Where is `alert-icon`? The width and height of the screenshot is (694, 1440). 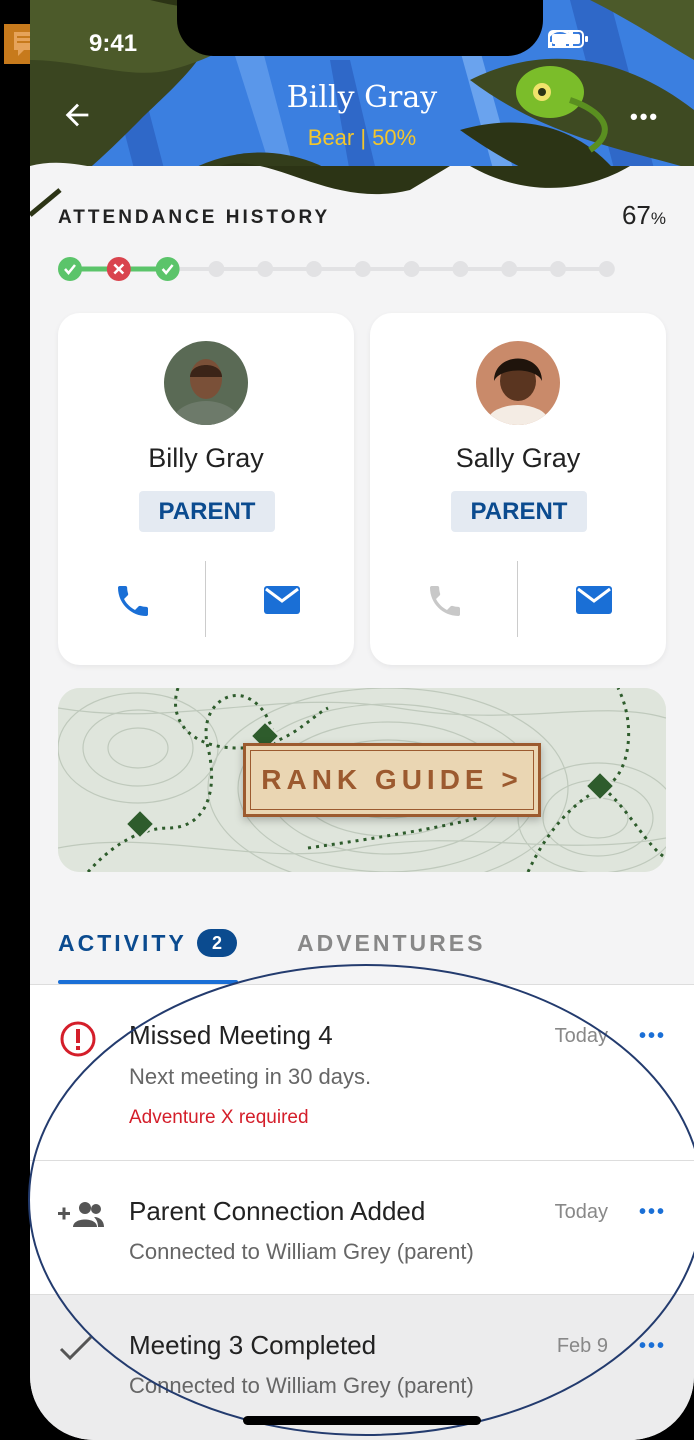 alert-icon is located at coordinates (78, 1041).